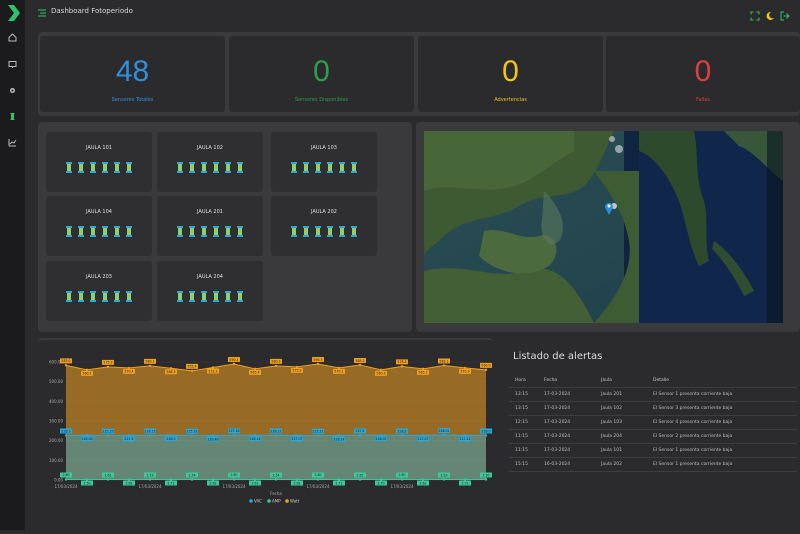 This screenshot has height=534, width=800. I want to click on data-label: 2.62, so click(296, 483).